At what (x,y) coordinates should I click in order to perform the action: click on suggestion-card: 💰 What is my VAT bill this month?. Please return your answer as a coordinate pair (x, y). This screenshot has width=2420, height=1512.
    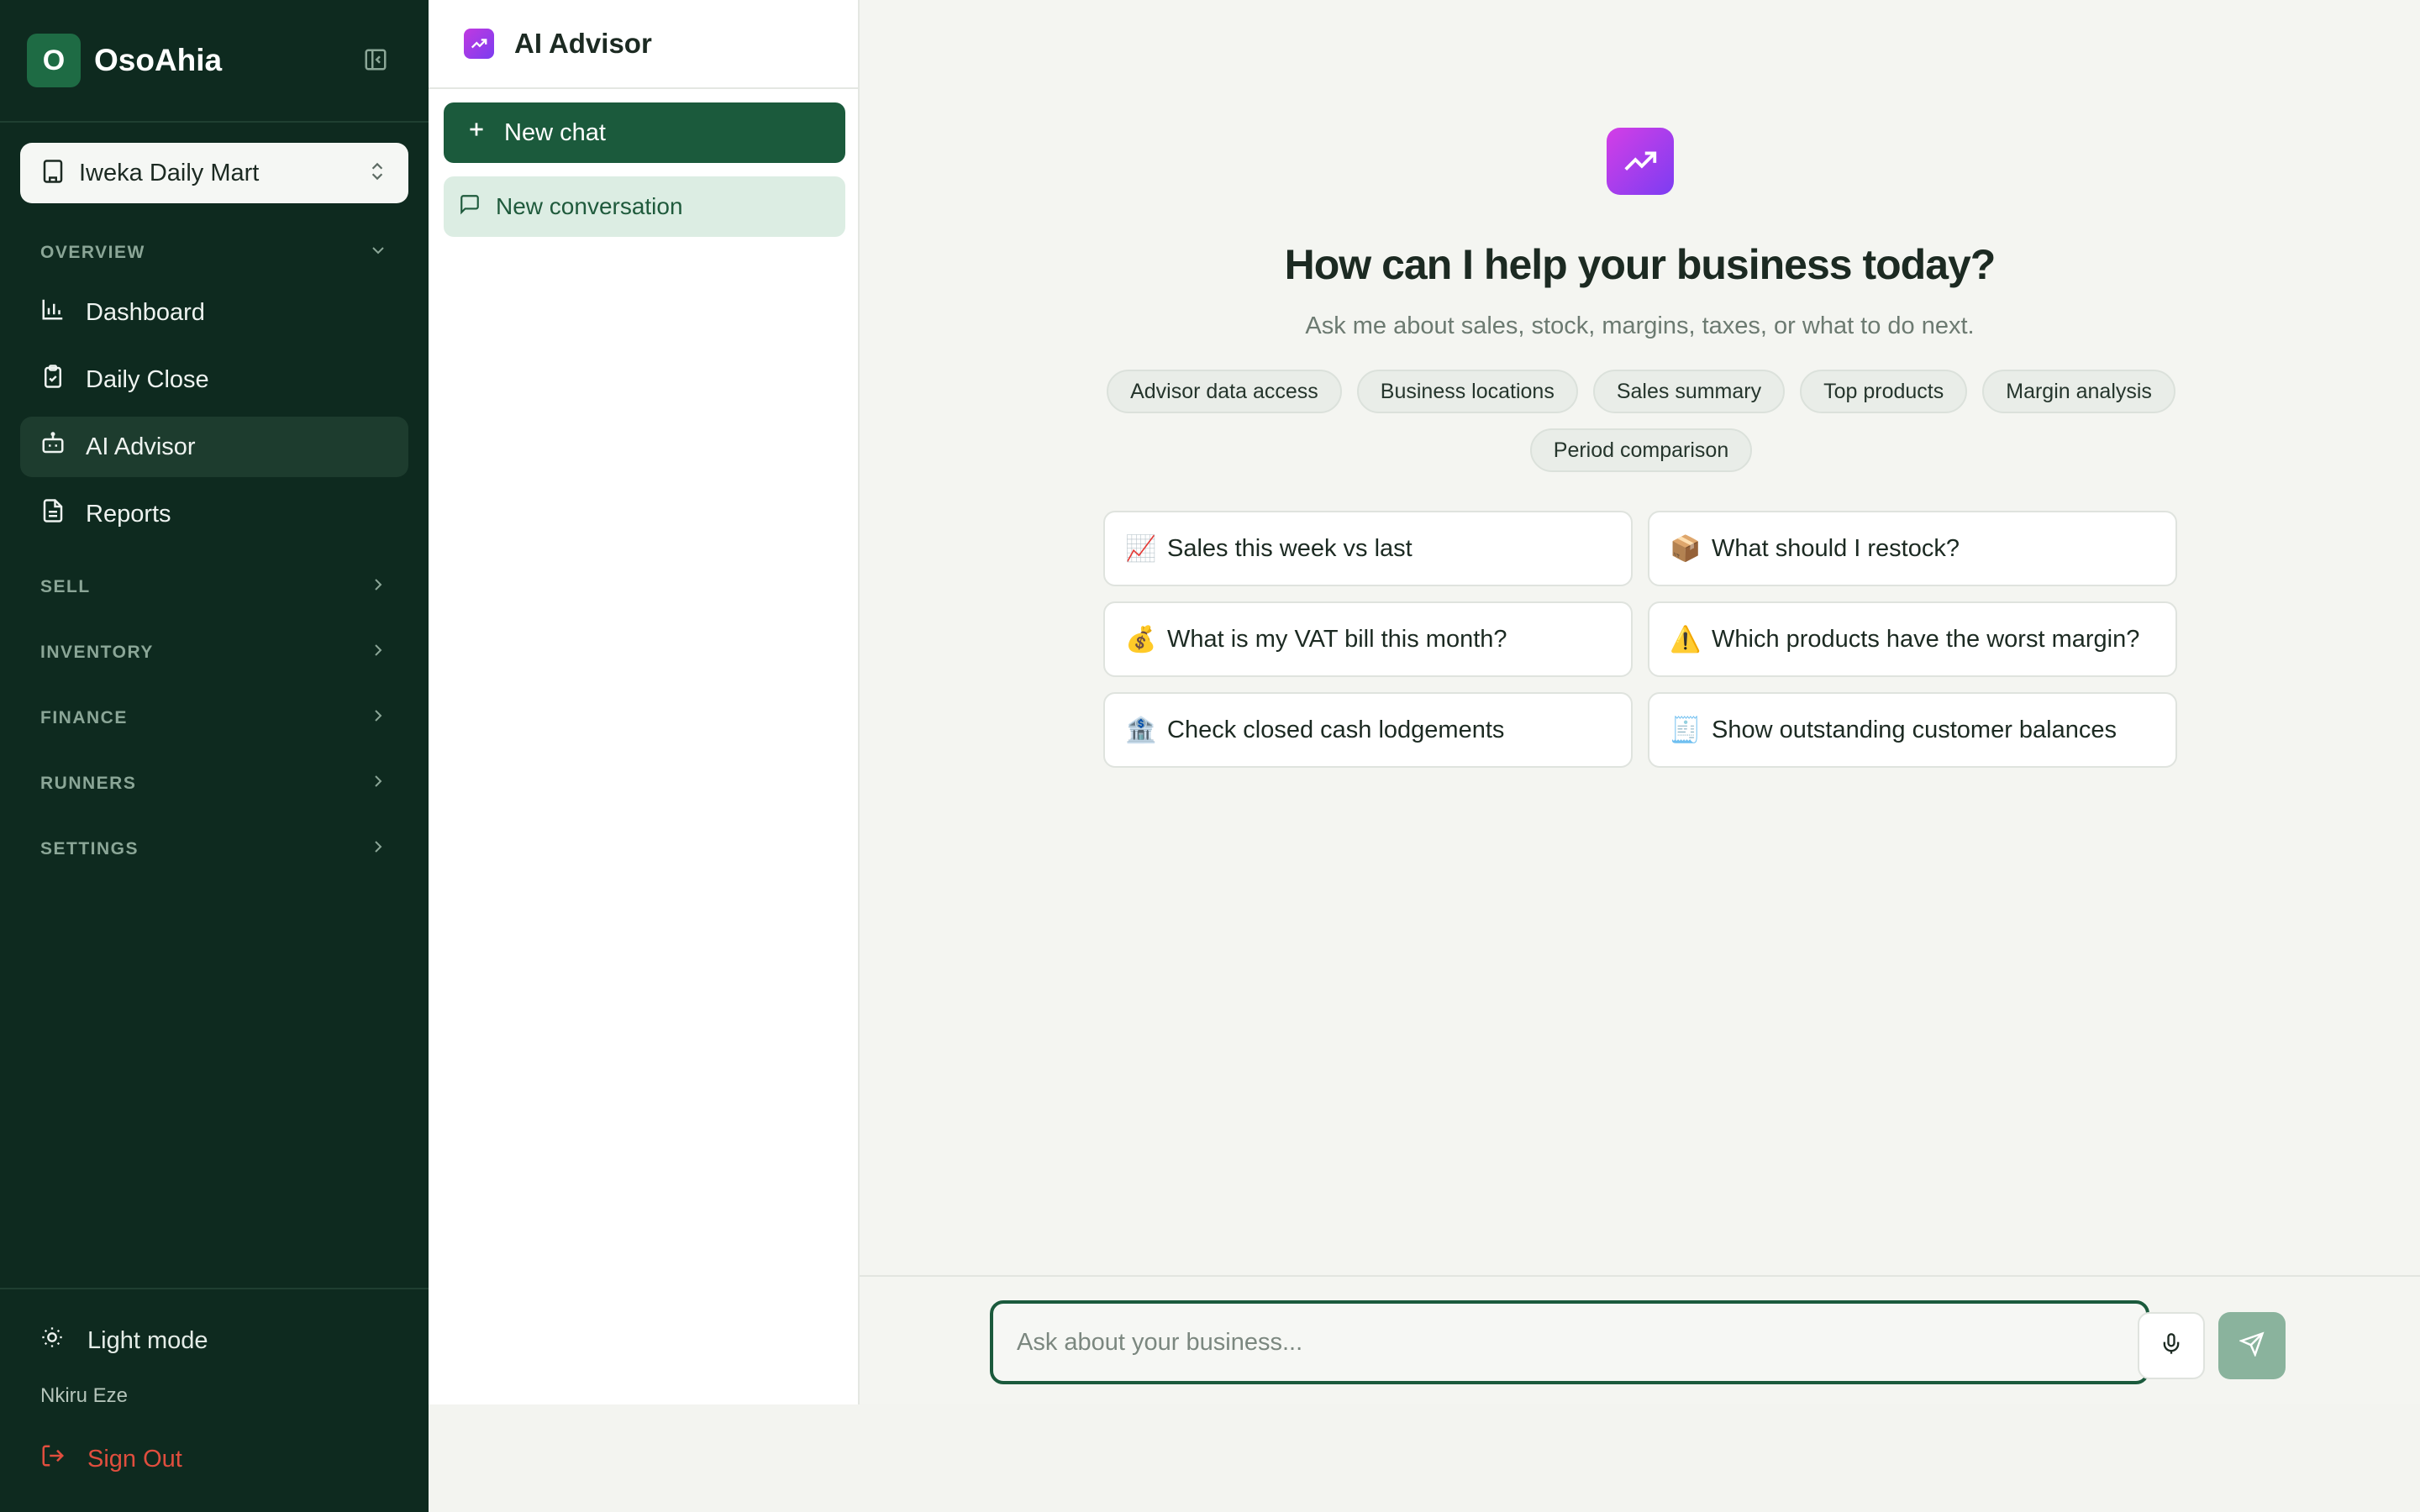
    Looking at the image, I should click on (1368, 639).